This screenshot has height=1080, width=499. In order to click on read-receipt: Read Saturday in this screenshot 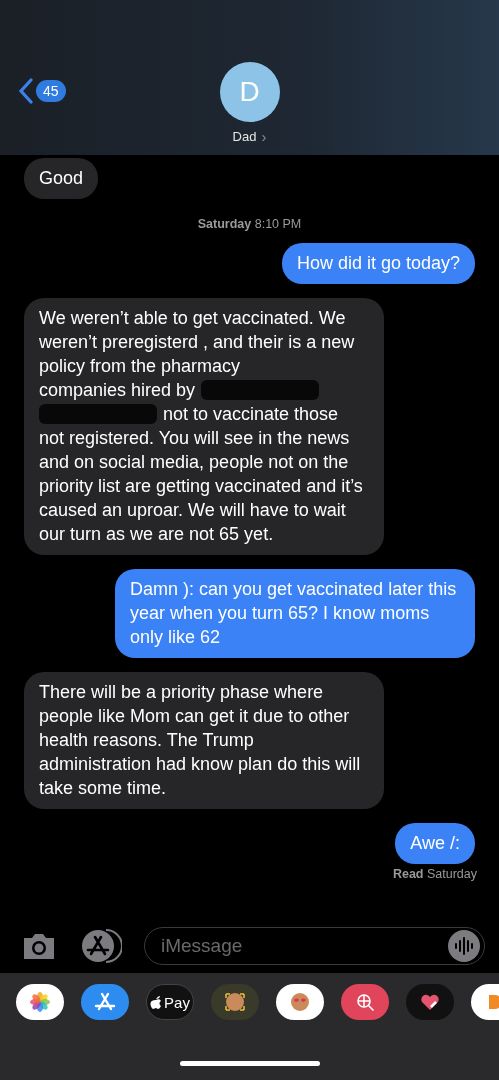, I will do `click(434, 874)`.